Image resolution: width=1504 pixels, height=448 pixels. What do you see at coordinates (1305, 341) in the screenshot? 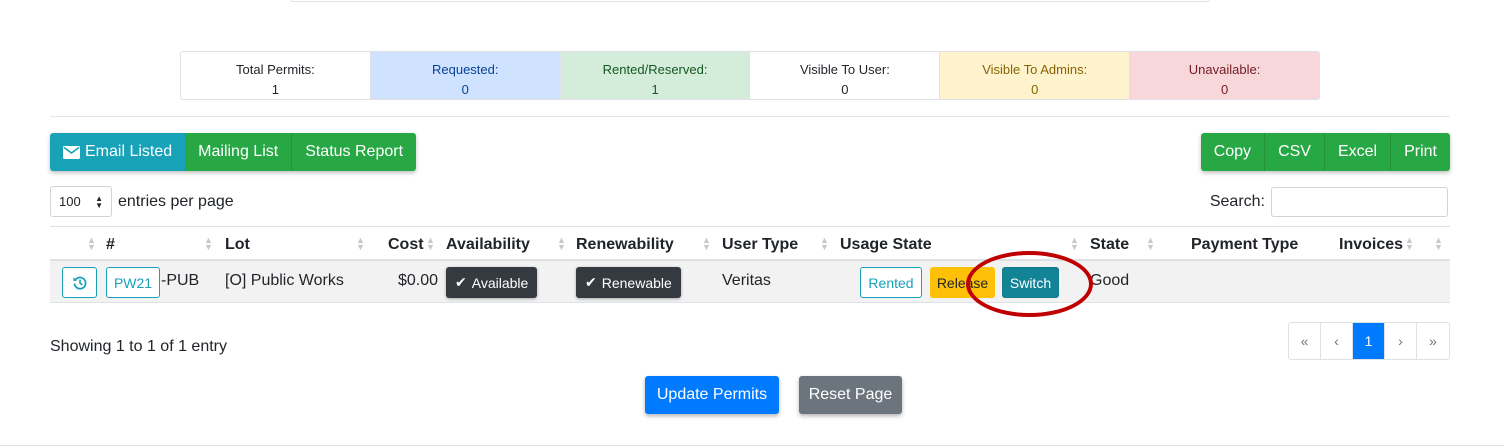
I see `page-first-button: «` at bounding box center [1305, 341].